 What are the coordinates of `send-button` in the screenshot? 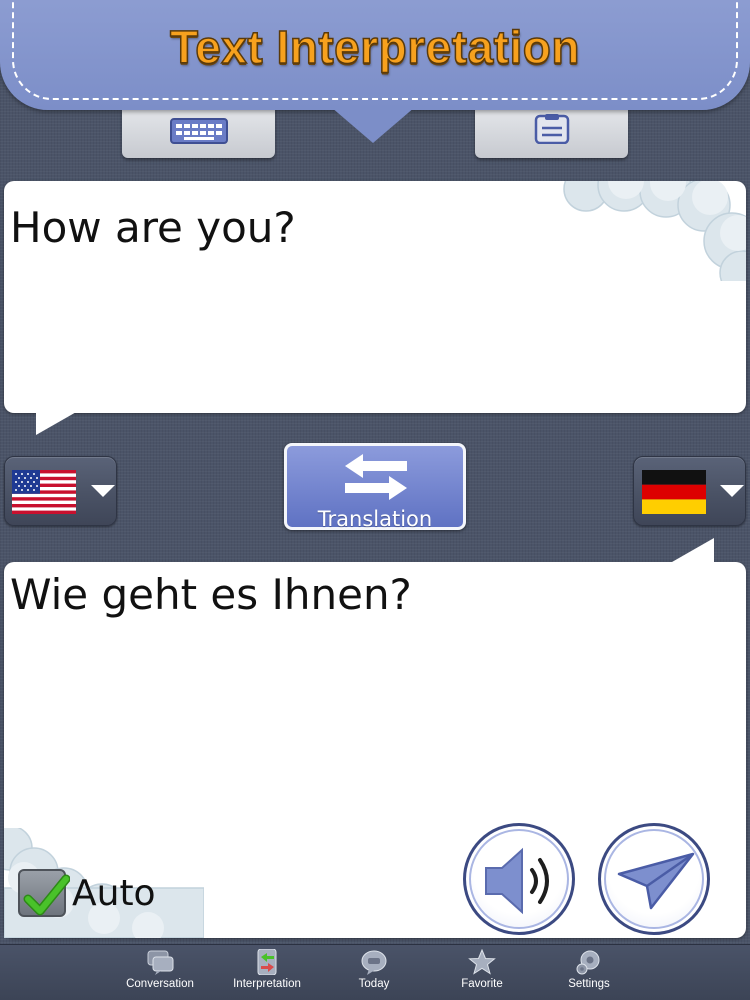 It's located at (654, 879).